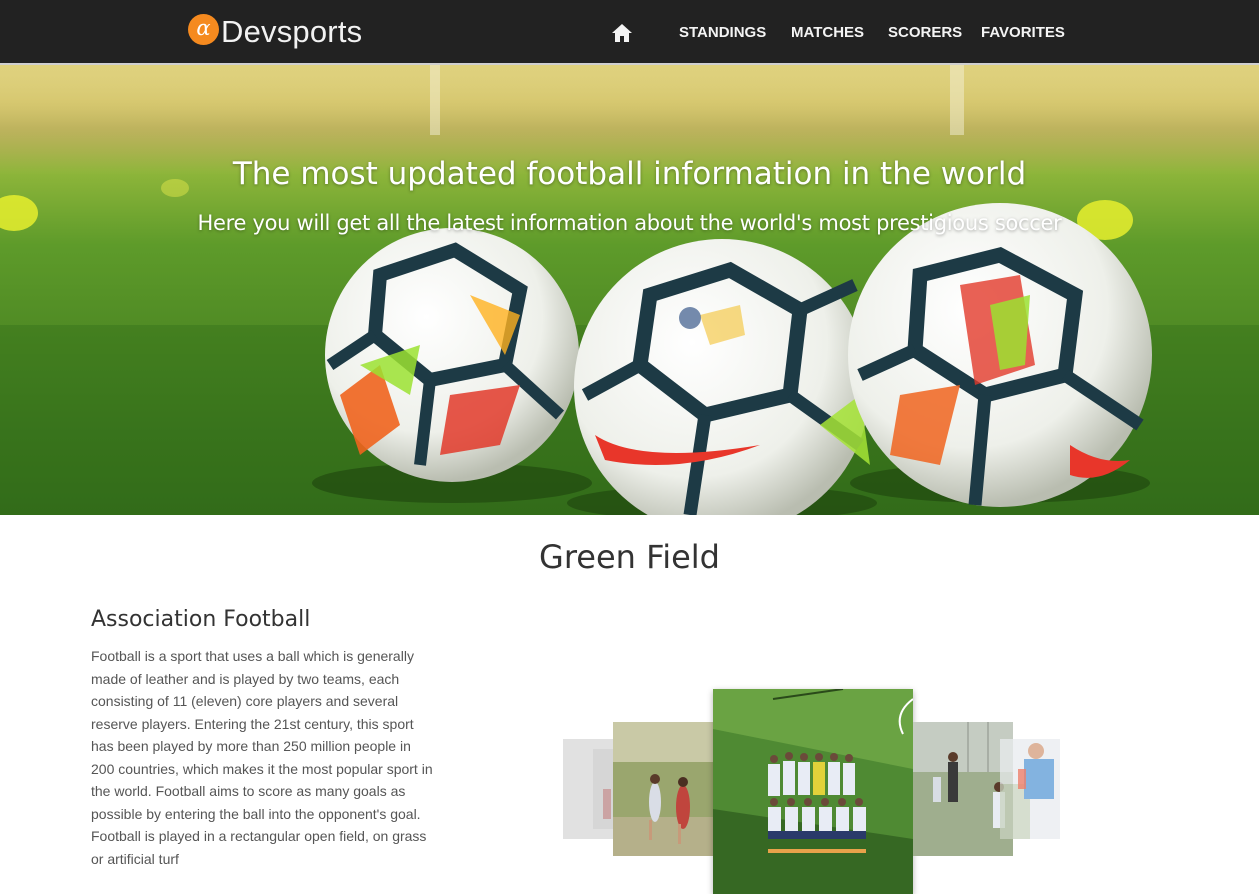  I want to click on nav-favorites-link: FAVORITES, so click(1023, 32).